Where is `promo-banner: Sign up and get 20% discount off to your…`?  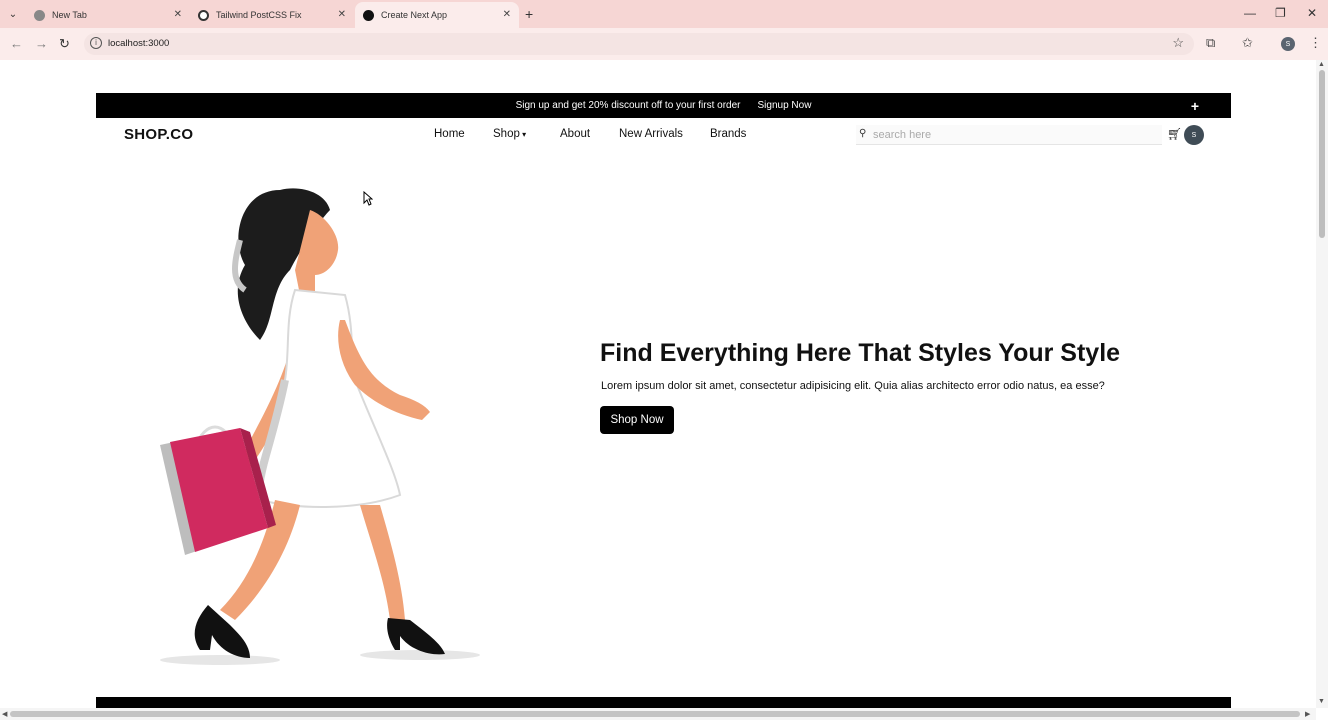
promo-banner: Sign up and get 20% discount off to your… is located at coordinates (663, 105).